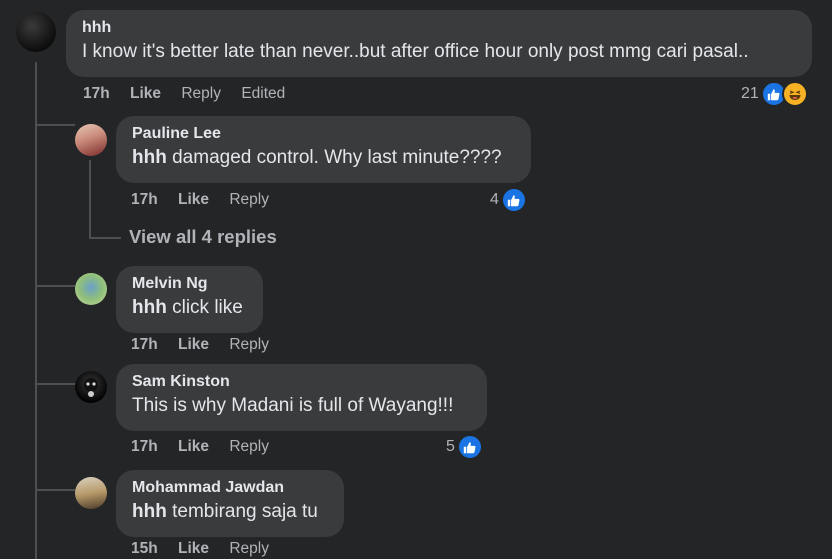 The width and height of the screenshot is (832, 559). What do you see at coordinates (303, 382) in the screenshot?
I see `reply-author: Sam Kinston` at bounding box center [303, 382].